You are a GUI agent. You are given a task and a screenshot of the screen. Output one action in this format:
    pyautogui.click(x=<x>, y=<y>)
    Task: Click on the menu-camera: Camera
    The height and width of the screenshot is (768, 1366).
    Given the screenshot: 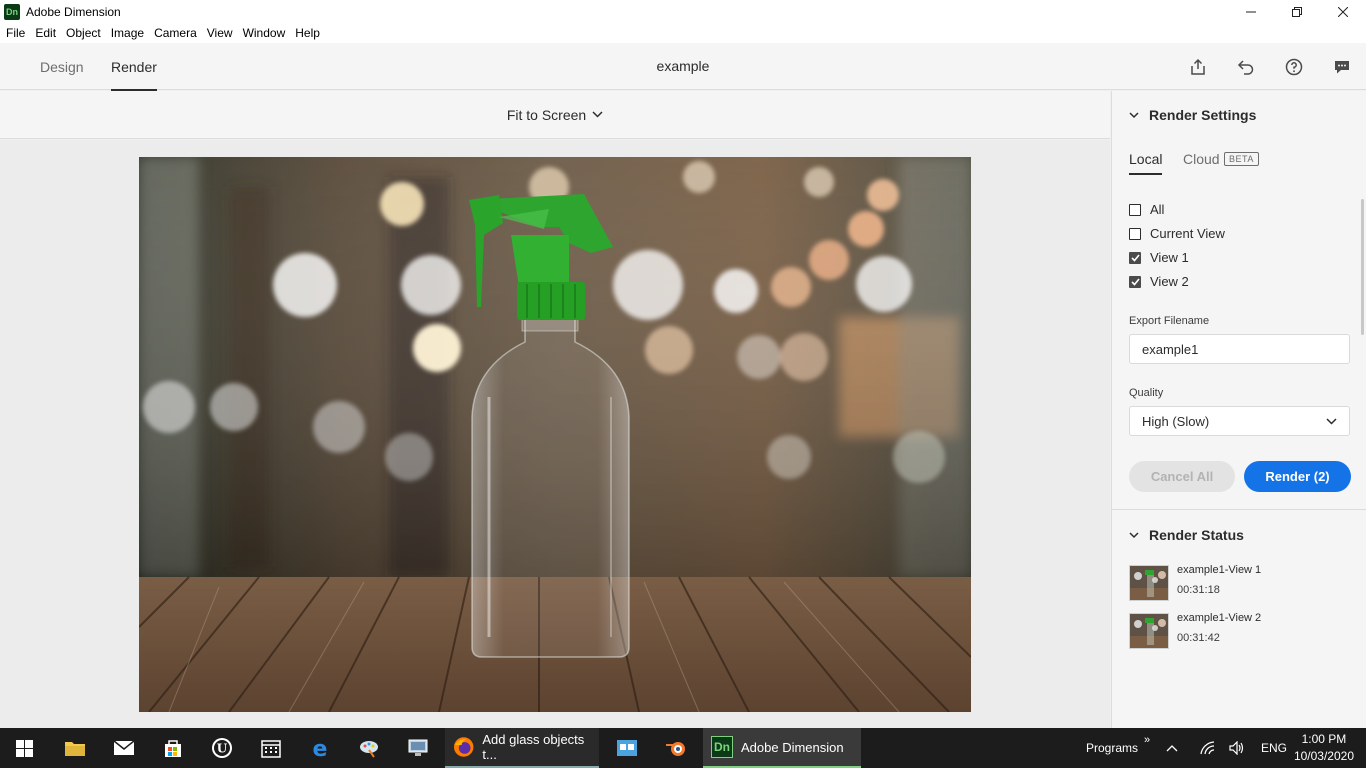 What is the action you would take?
    pyautogui.click(x=175, y=33)
    